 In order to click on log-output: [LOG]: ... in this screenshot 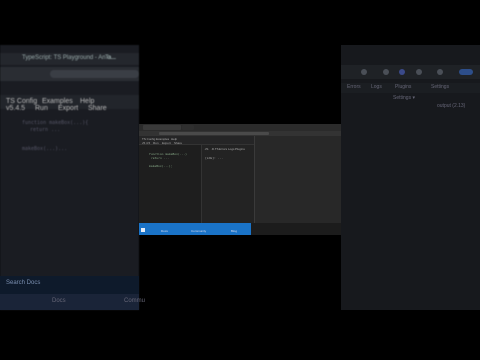, I will do `click(214, 158)`.